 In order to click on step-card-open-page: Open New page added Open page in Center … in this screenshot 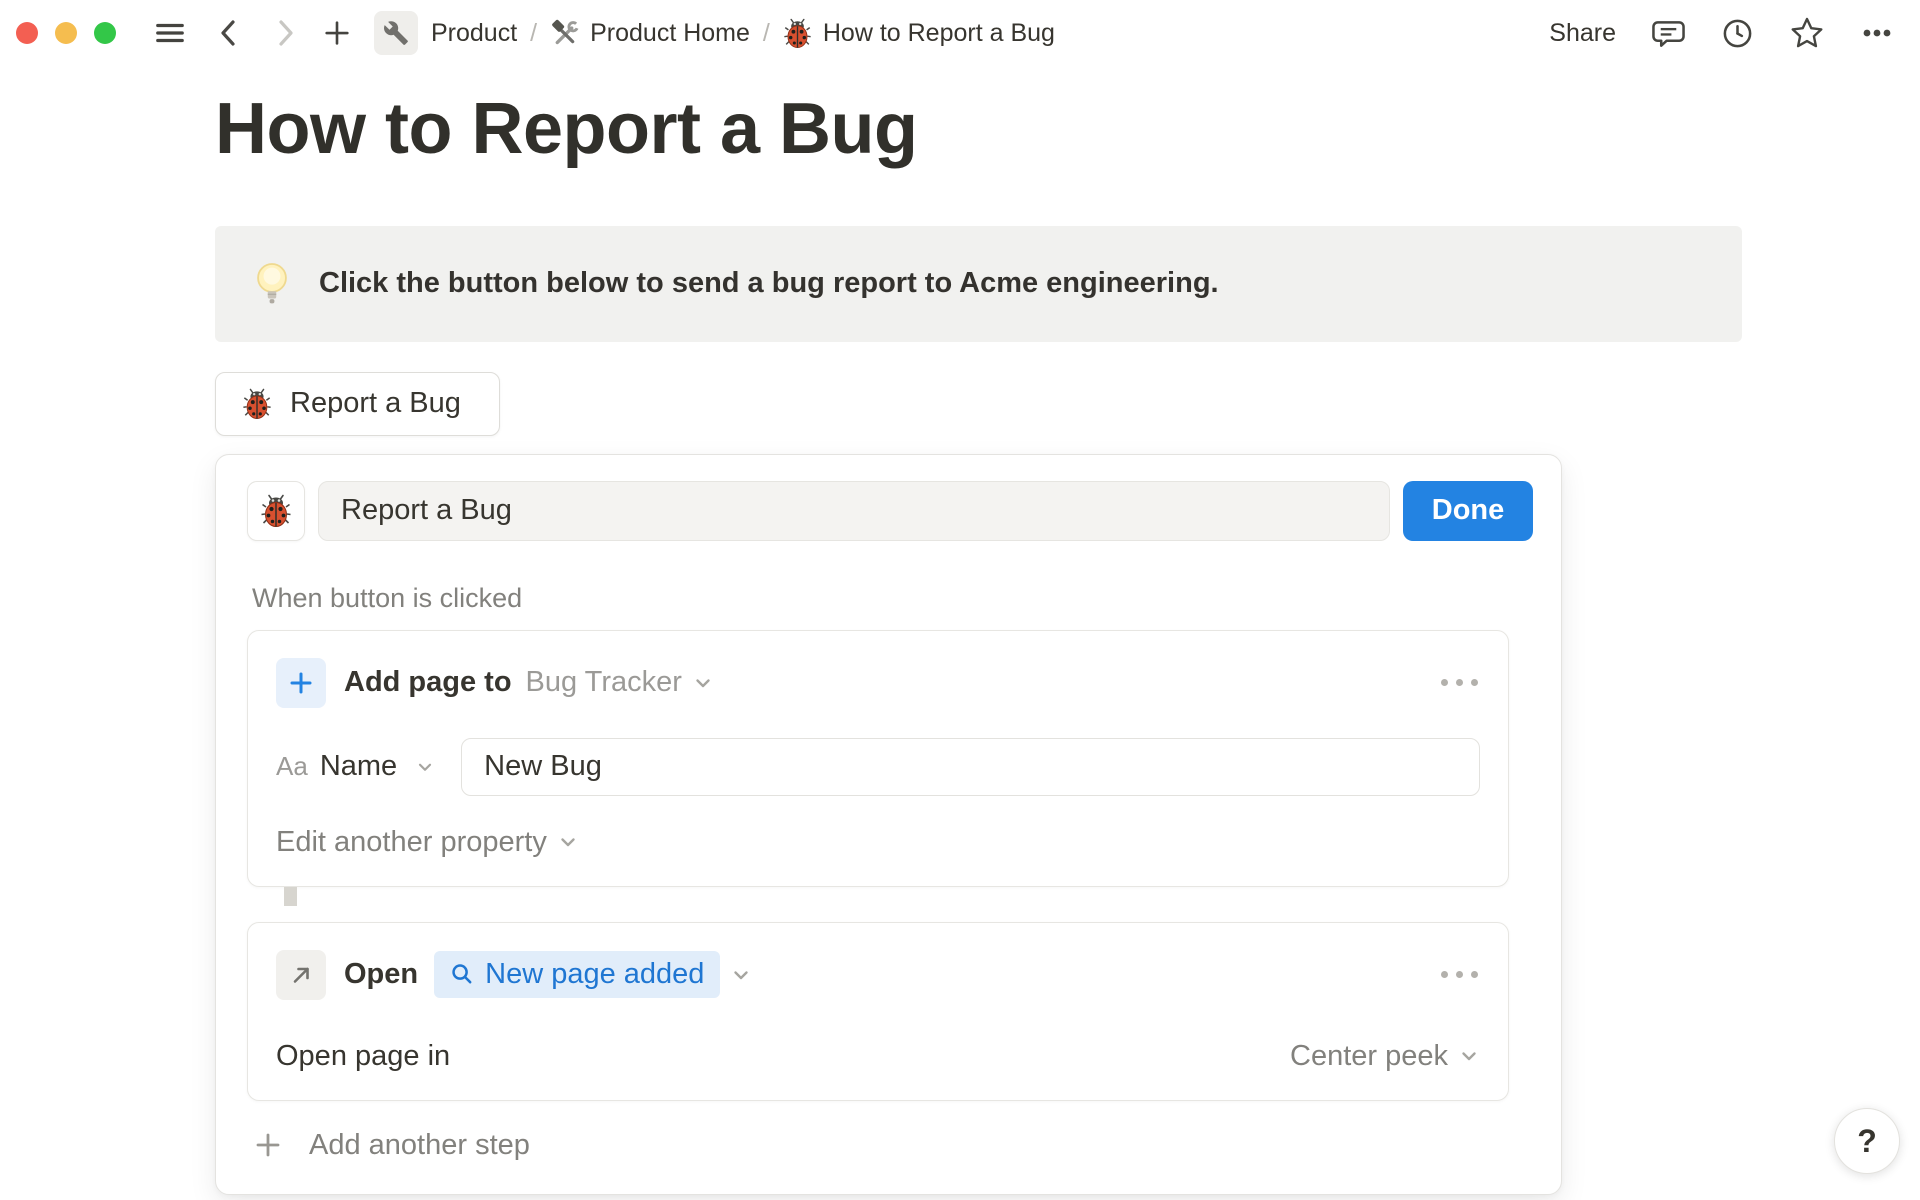, I will do `click(878, 1011)`.